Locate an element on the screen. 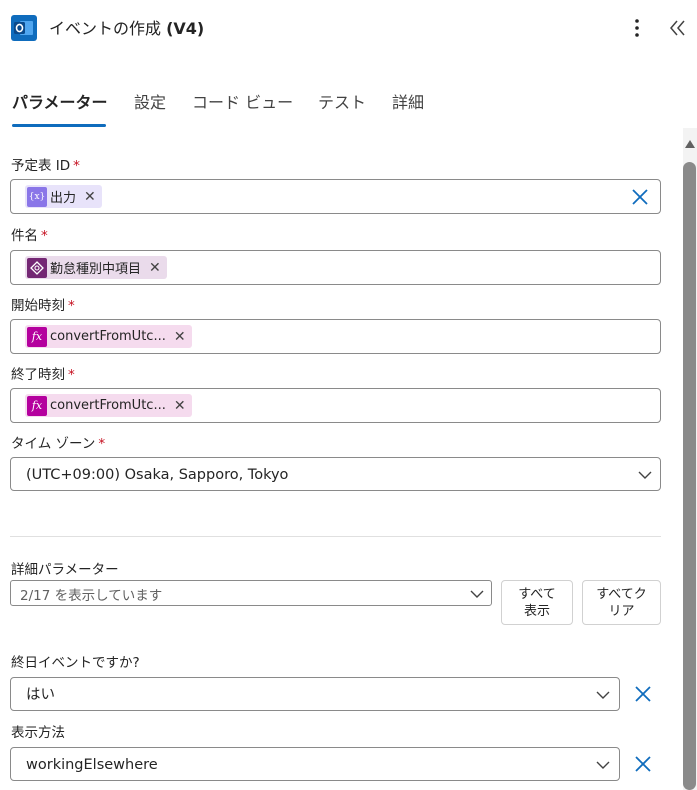 This screenshot has height=790, width=697. token-label: 出力 is located at coordinates (63, 198).